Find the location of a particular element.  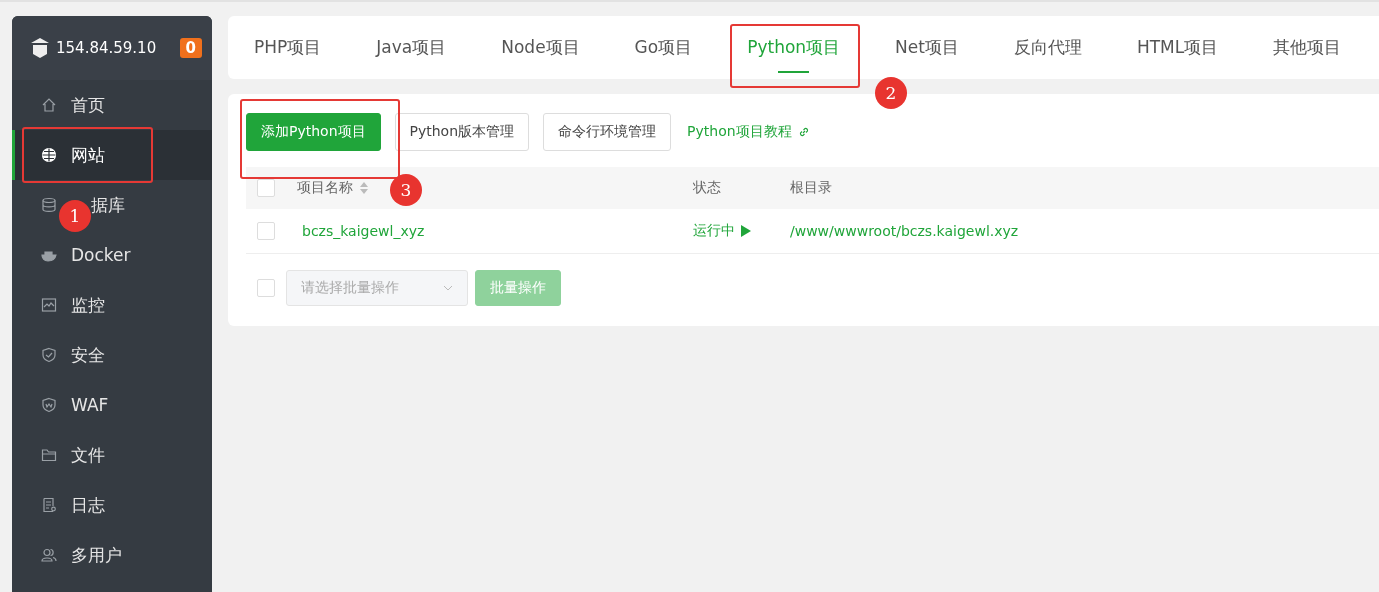

tower-icon is located at coordinates (40, 48).